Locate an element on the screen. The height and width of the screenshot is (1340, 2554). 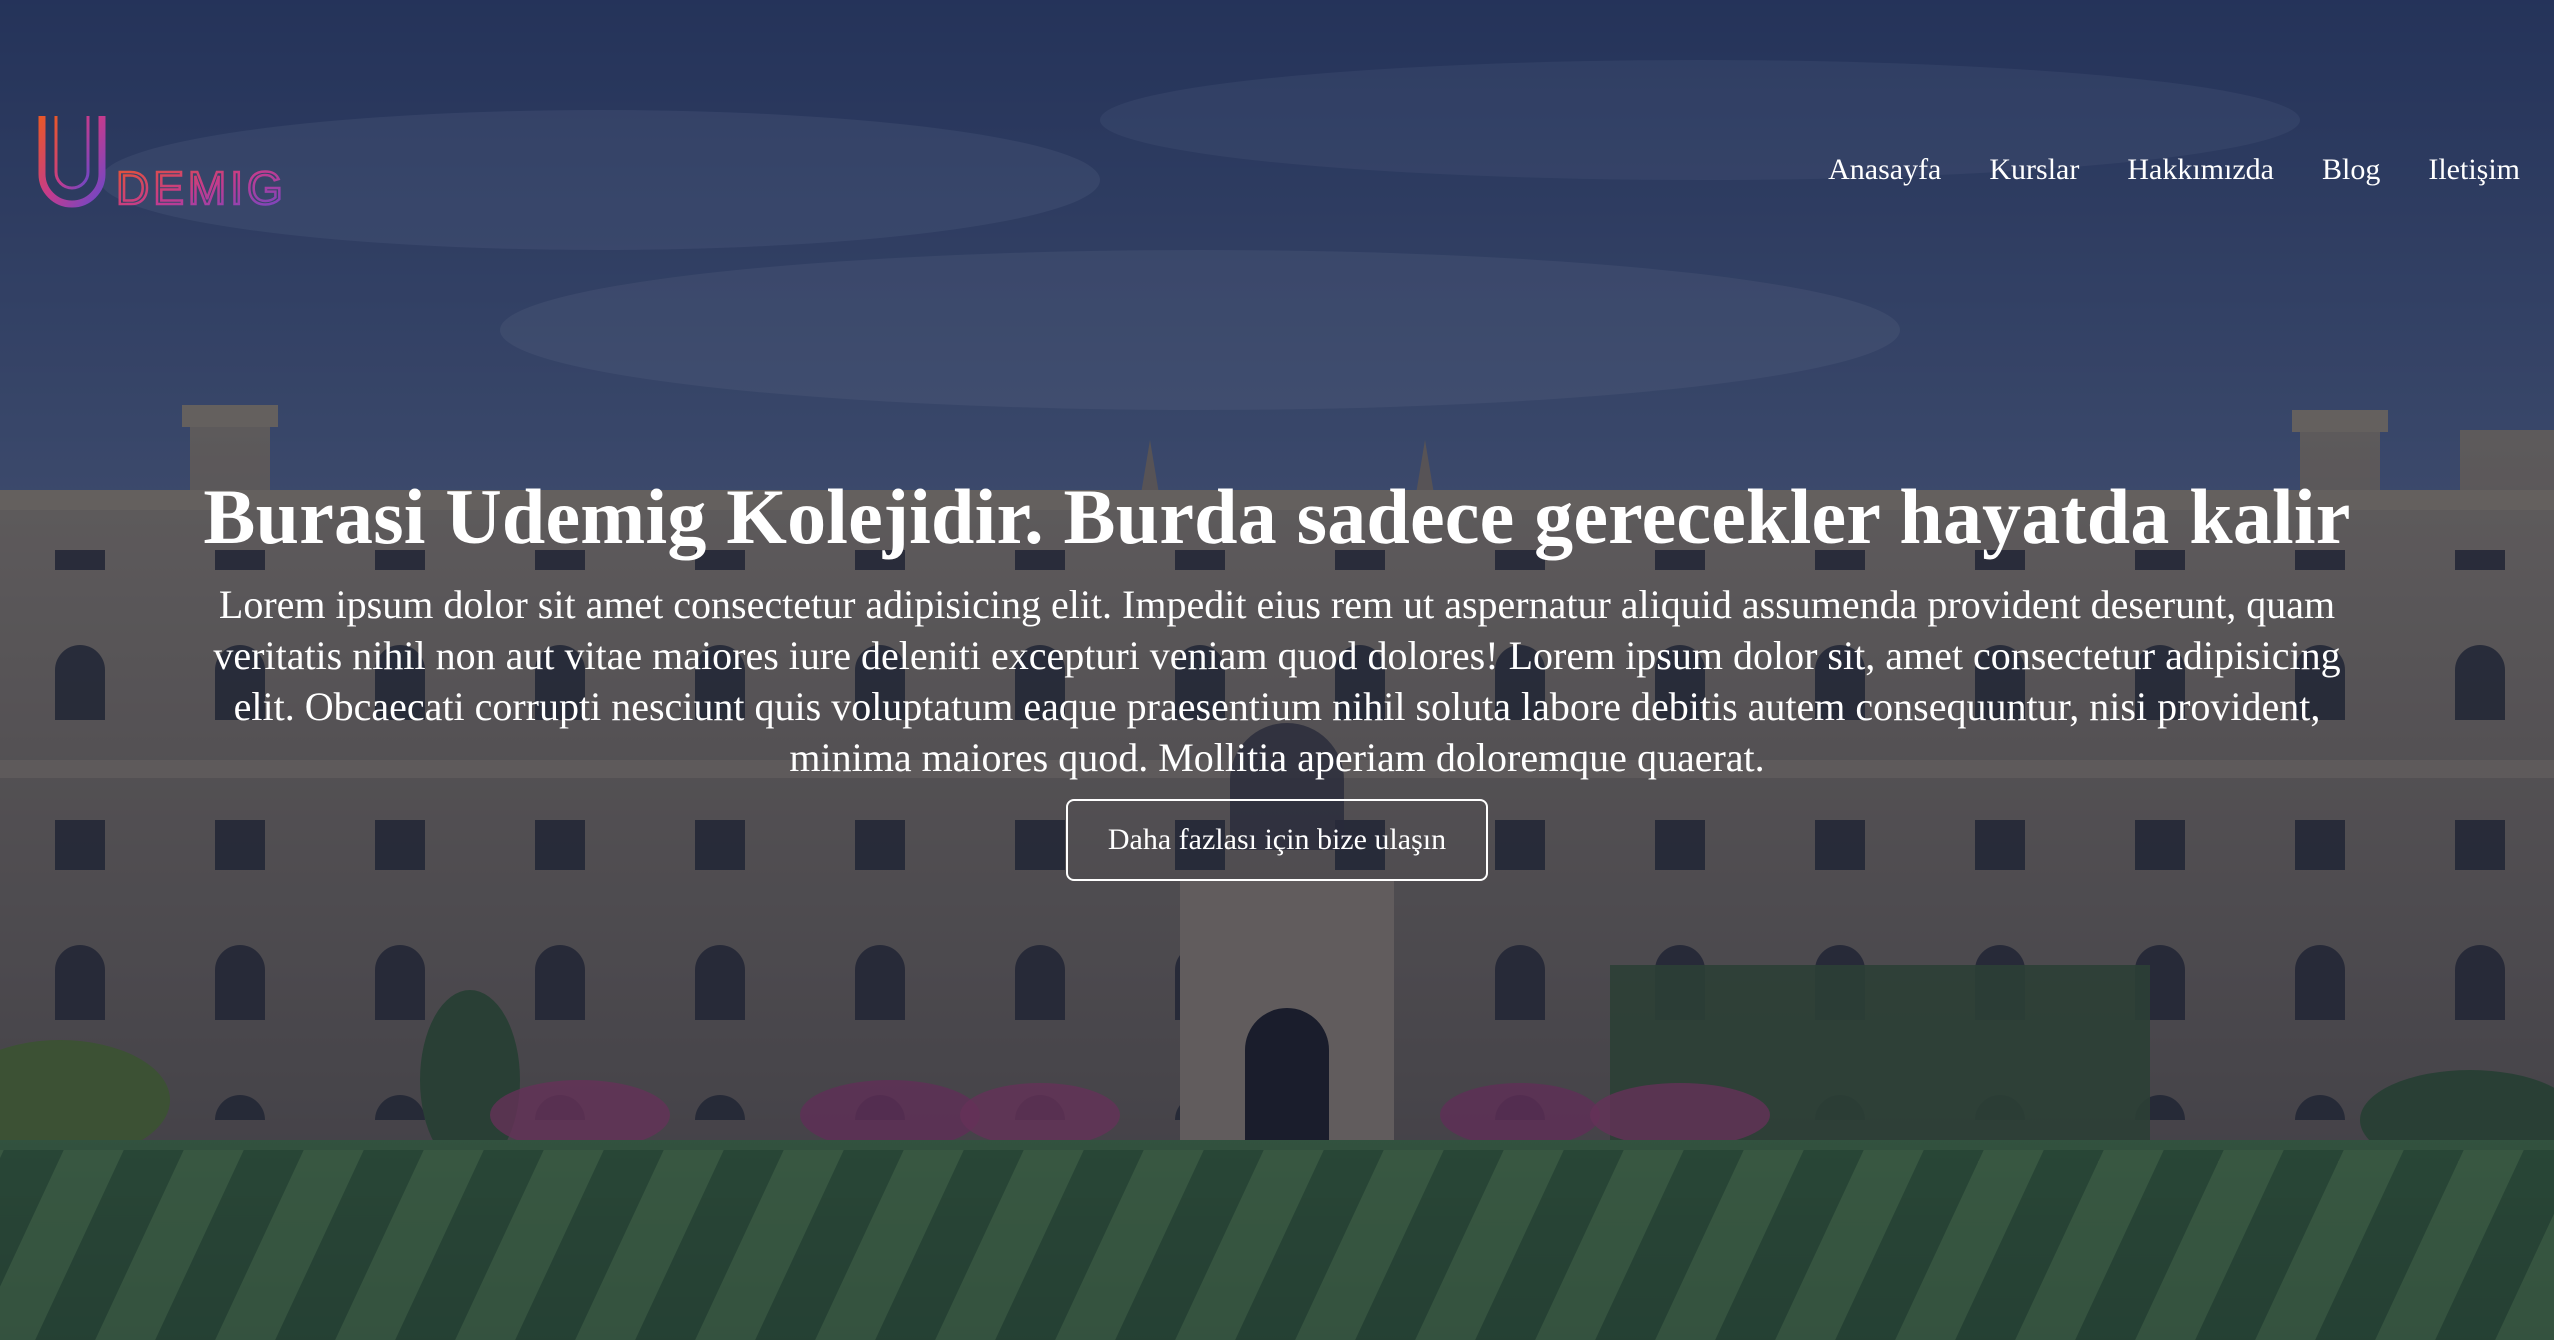
nav-link-blog: Blog is located at coordinates (2351, 170).